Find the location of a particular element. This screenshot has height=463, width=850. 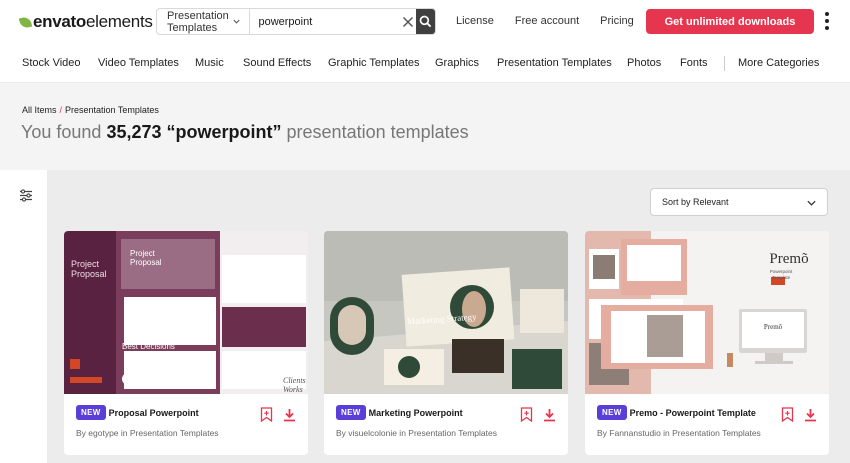

more-options-icon is located at coordinates (827, 21).